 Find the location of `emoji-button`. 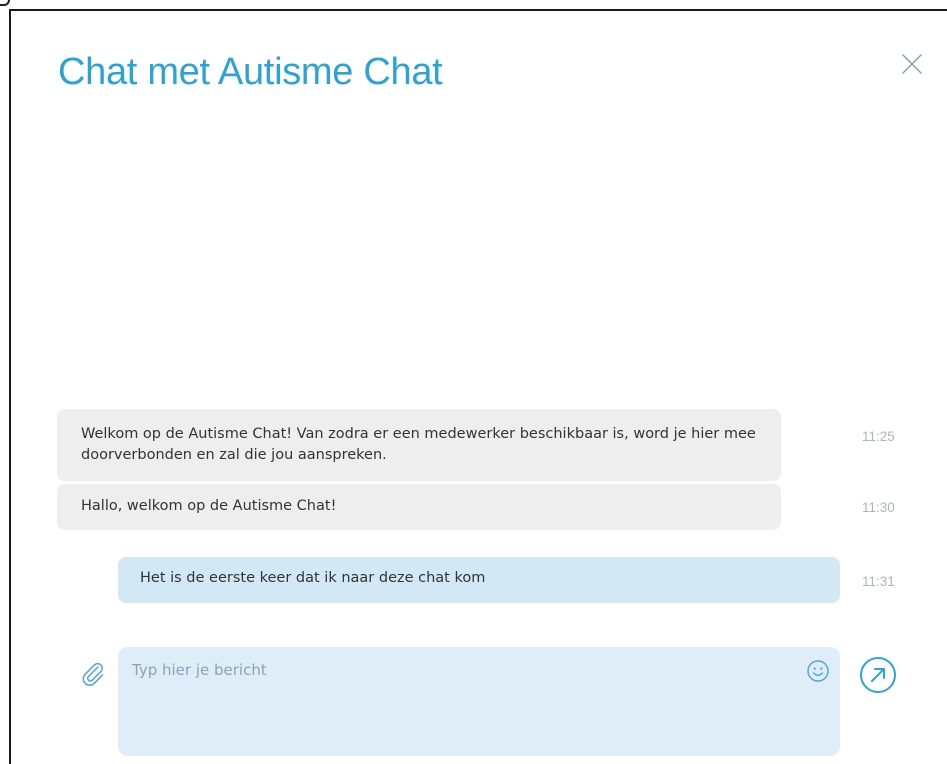

emoji-button is located at coordinates (818, 671).